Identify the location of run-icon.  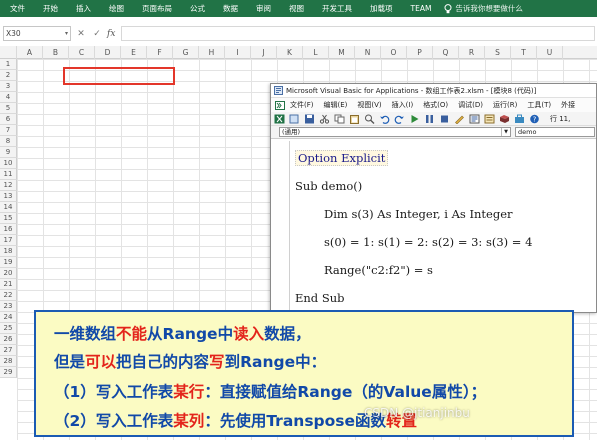
(414, 119).